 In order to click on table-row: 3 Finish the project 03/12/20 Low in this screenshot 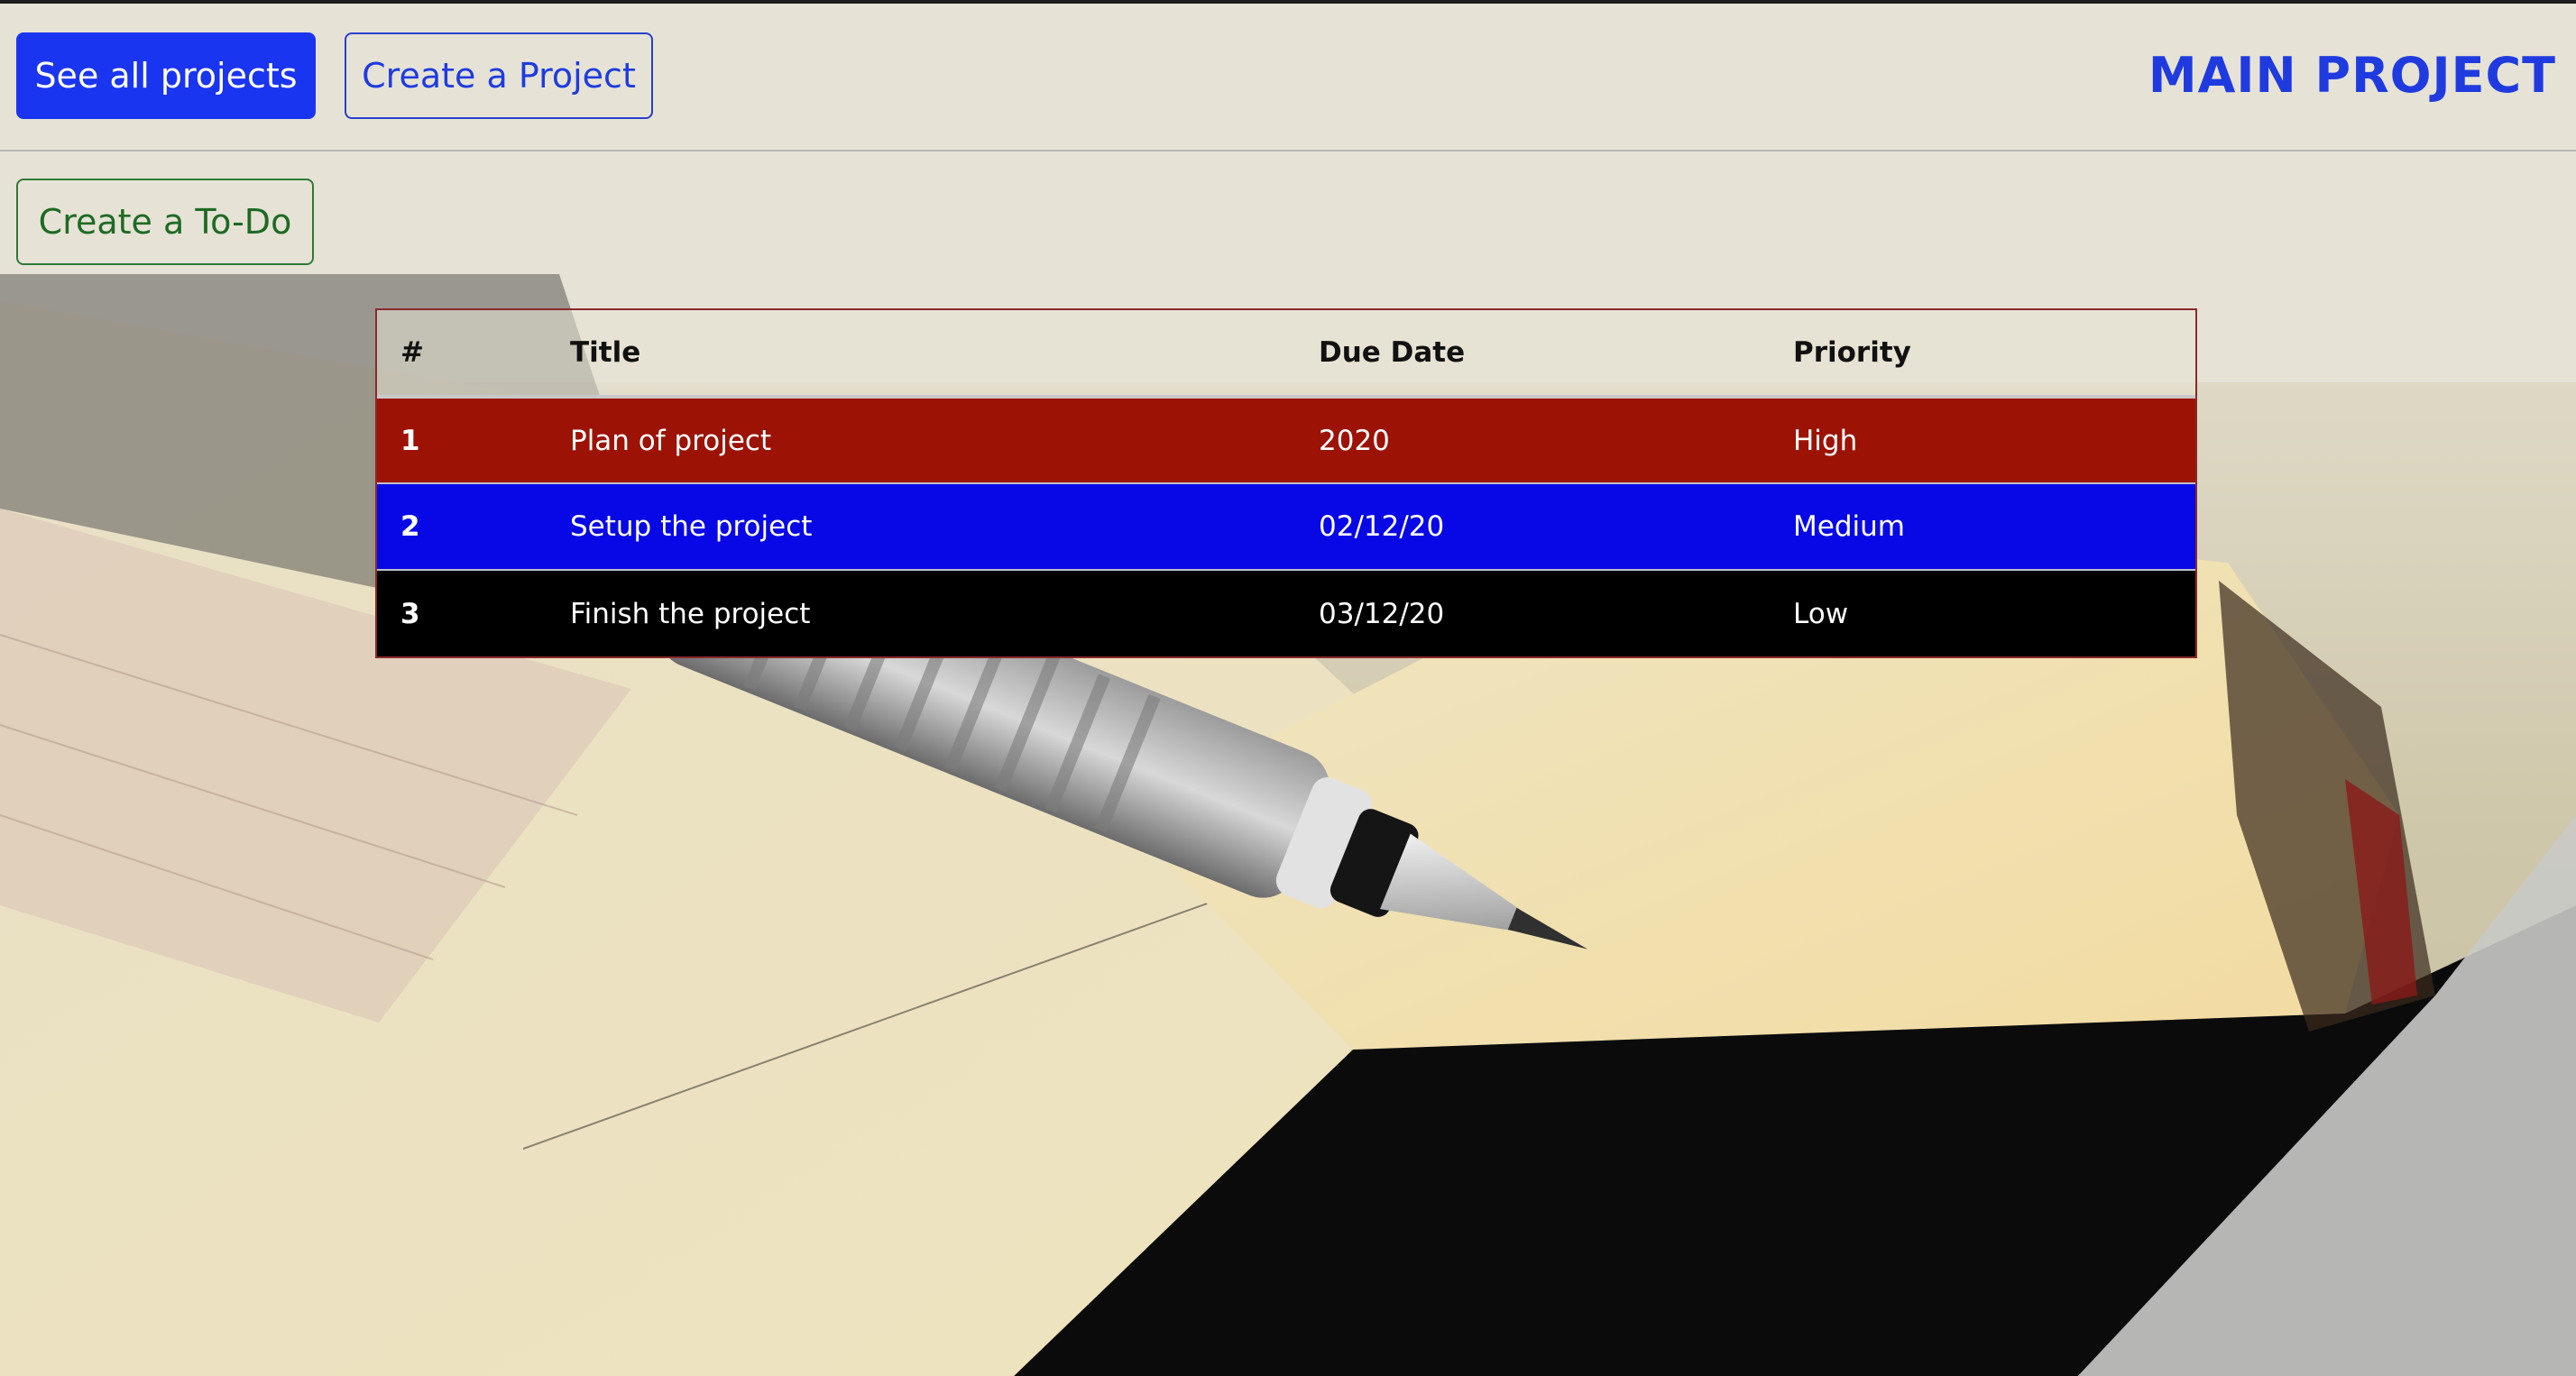, I will do `click(1286, 613)`.